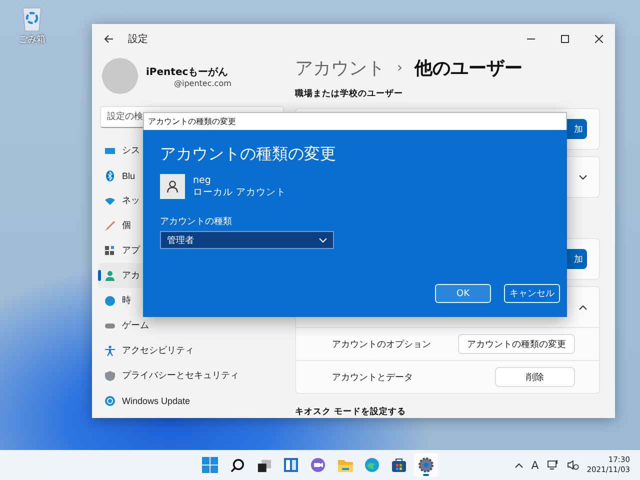 The width and height of the screenshot is (640, 480). Describe the element at coordinates (202, 180) in the screenshot. I see `user-name: neg` at that location.